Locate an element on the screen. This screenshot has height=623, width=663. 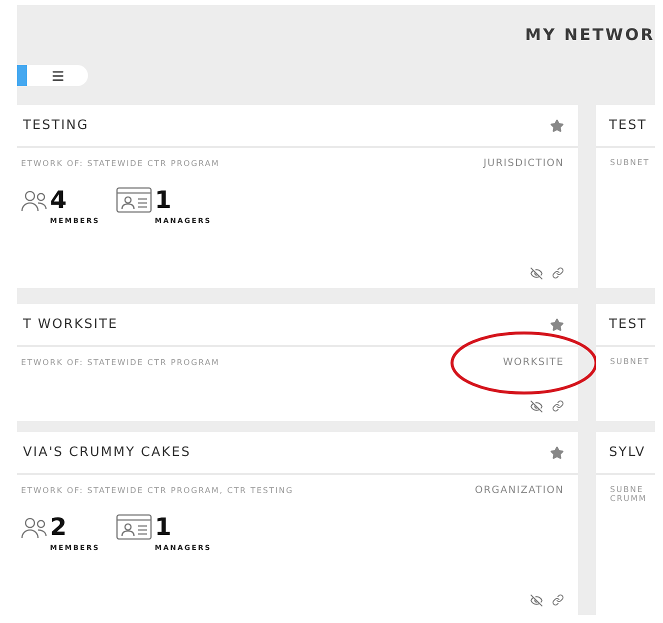
network-type: ORGANIZATION is located at coordinates (519, 490).